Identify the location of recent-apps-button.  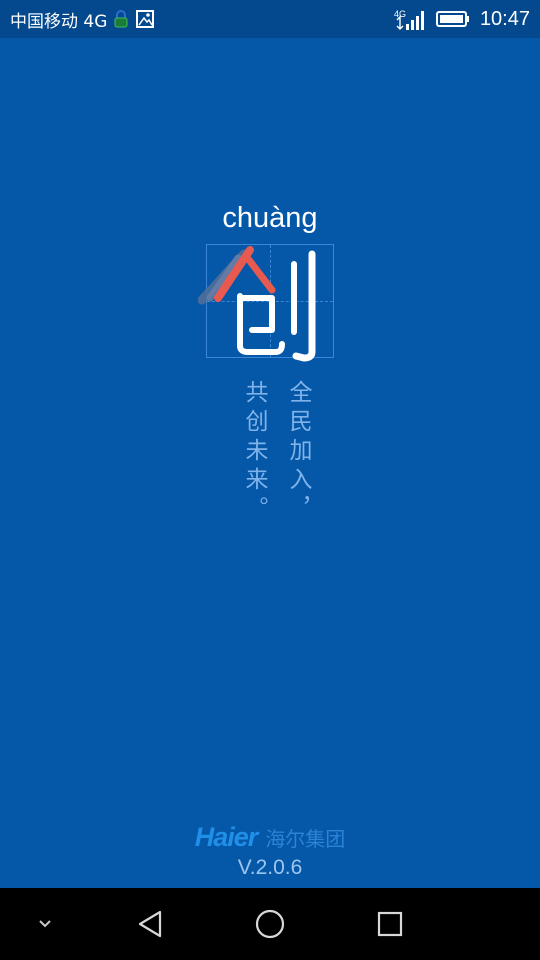
(390, 924).